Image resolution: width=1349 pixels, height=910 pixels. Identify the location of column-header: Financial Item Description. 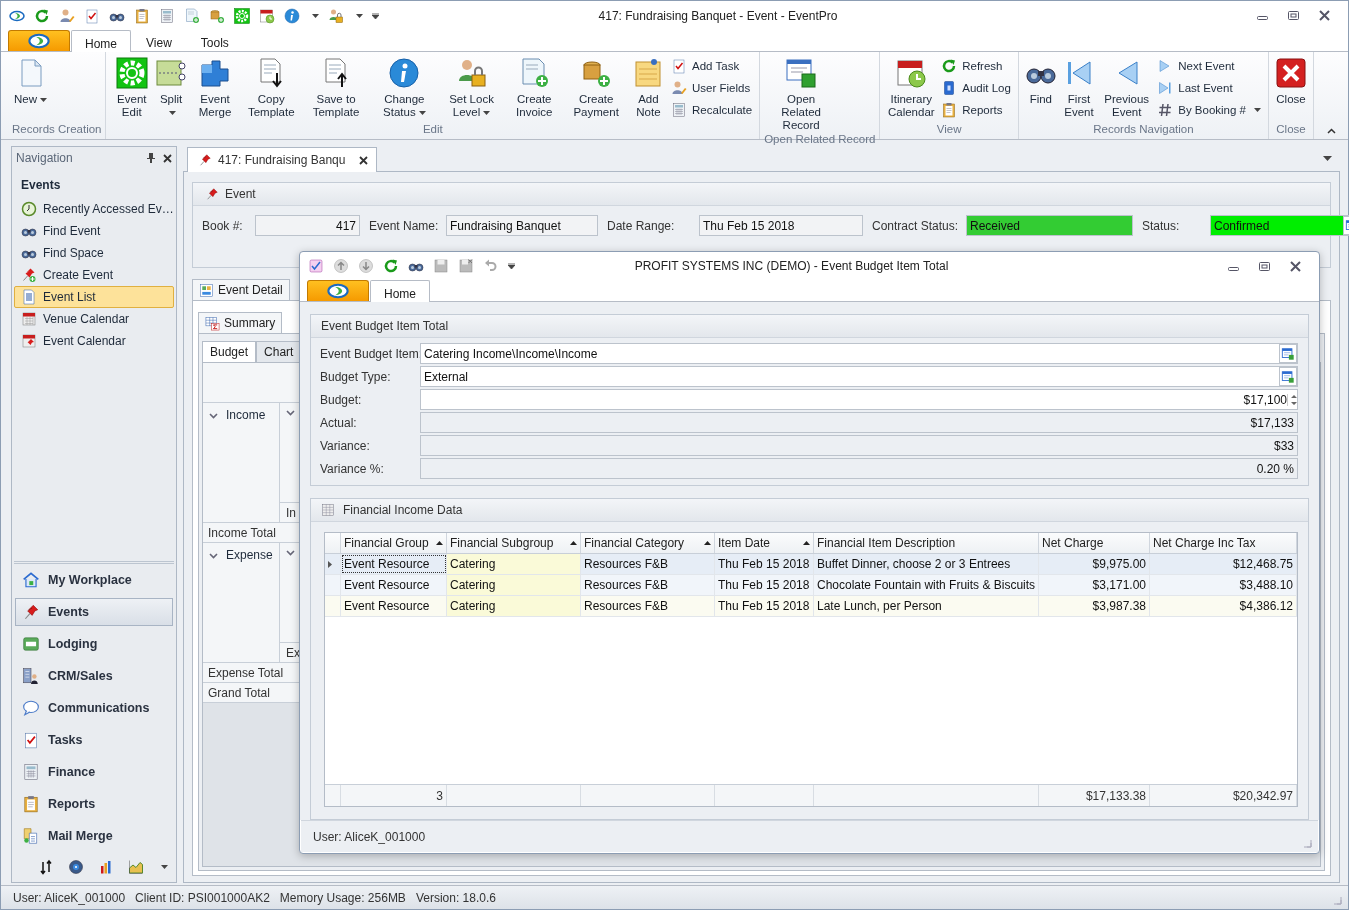
(926, 543).